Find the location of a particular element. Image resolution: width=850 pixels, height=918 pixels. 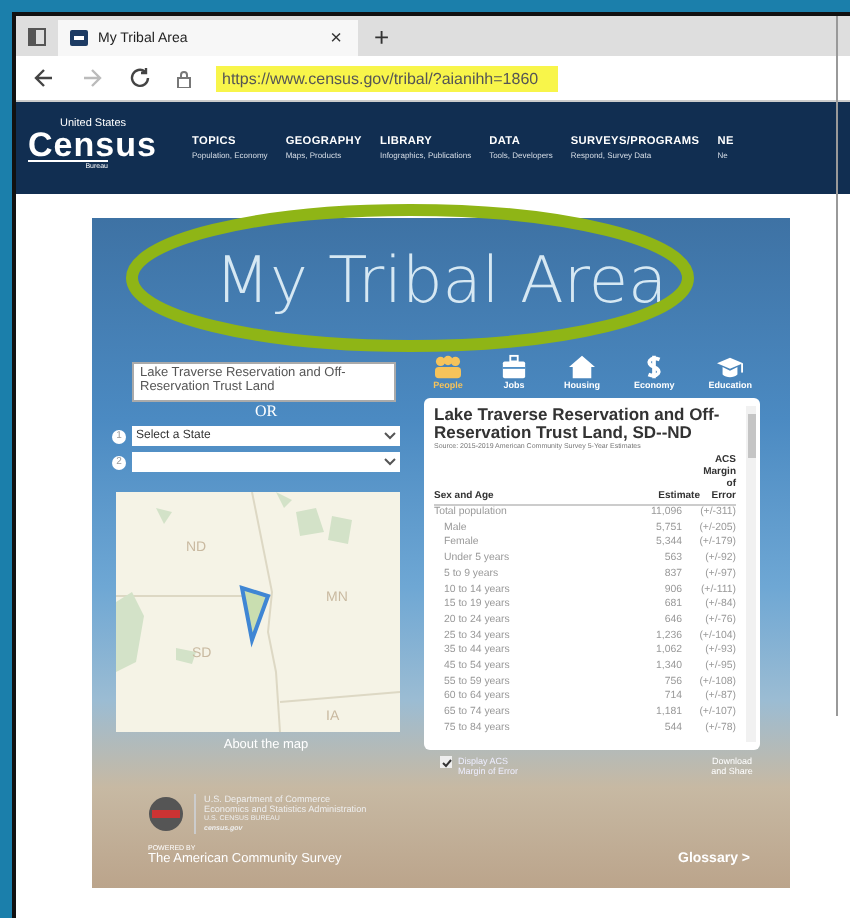

new-tab-button: + is located at coordinates (382, 36).